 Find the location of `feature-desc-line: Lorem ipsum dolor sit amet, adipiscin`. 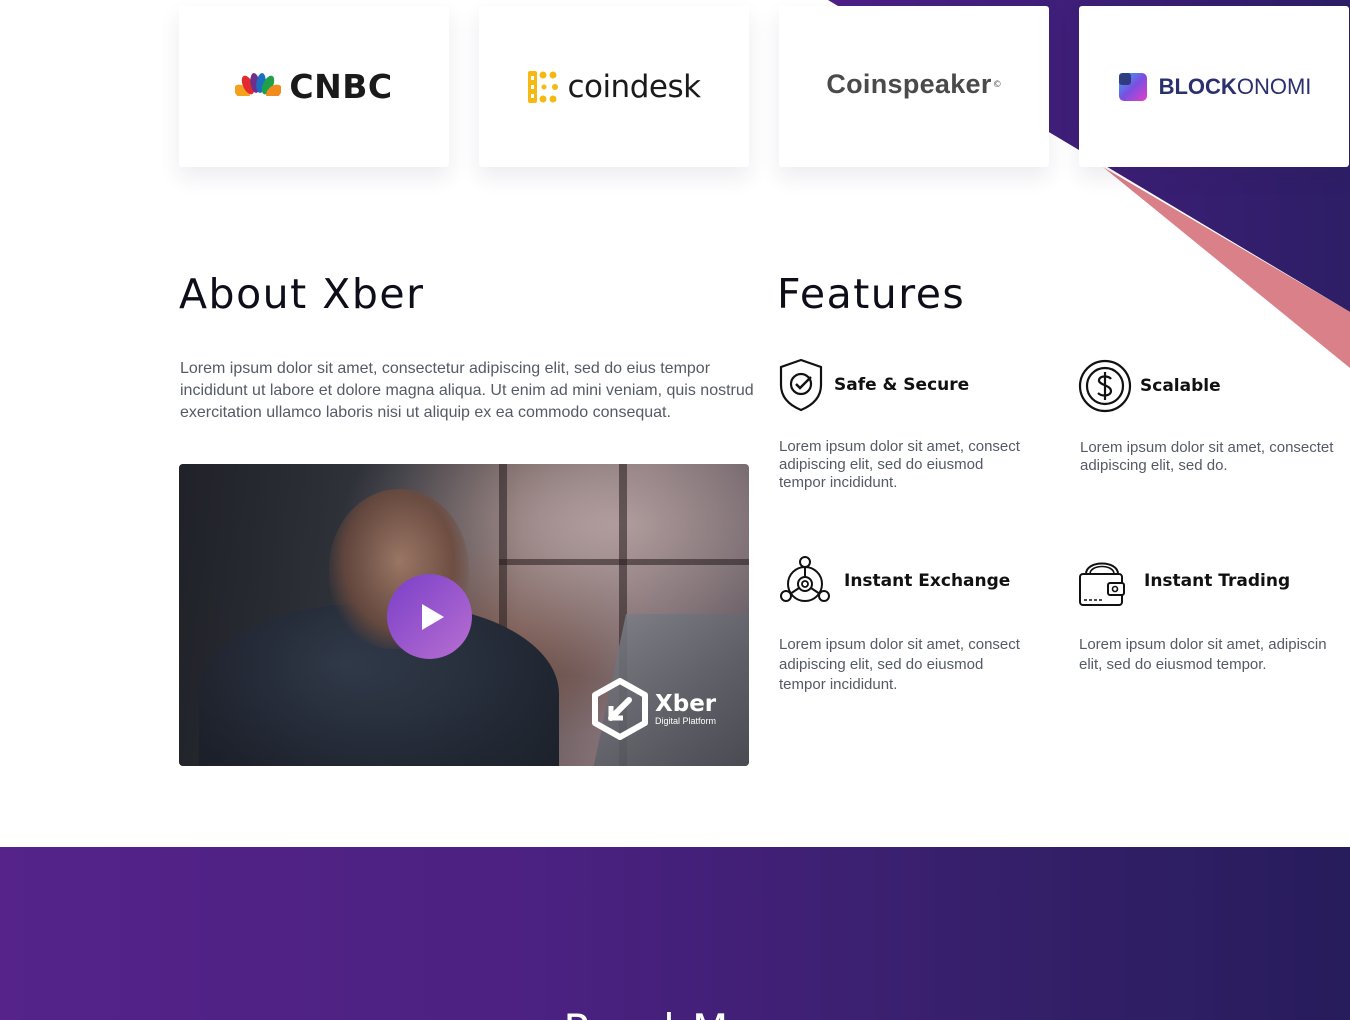

feature-desc-line: Lorem ipsum dolor sit amet, adipiscin is located at coordinates (1203, 644).